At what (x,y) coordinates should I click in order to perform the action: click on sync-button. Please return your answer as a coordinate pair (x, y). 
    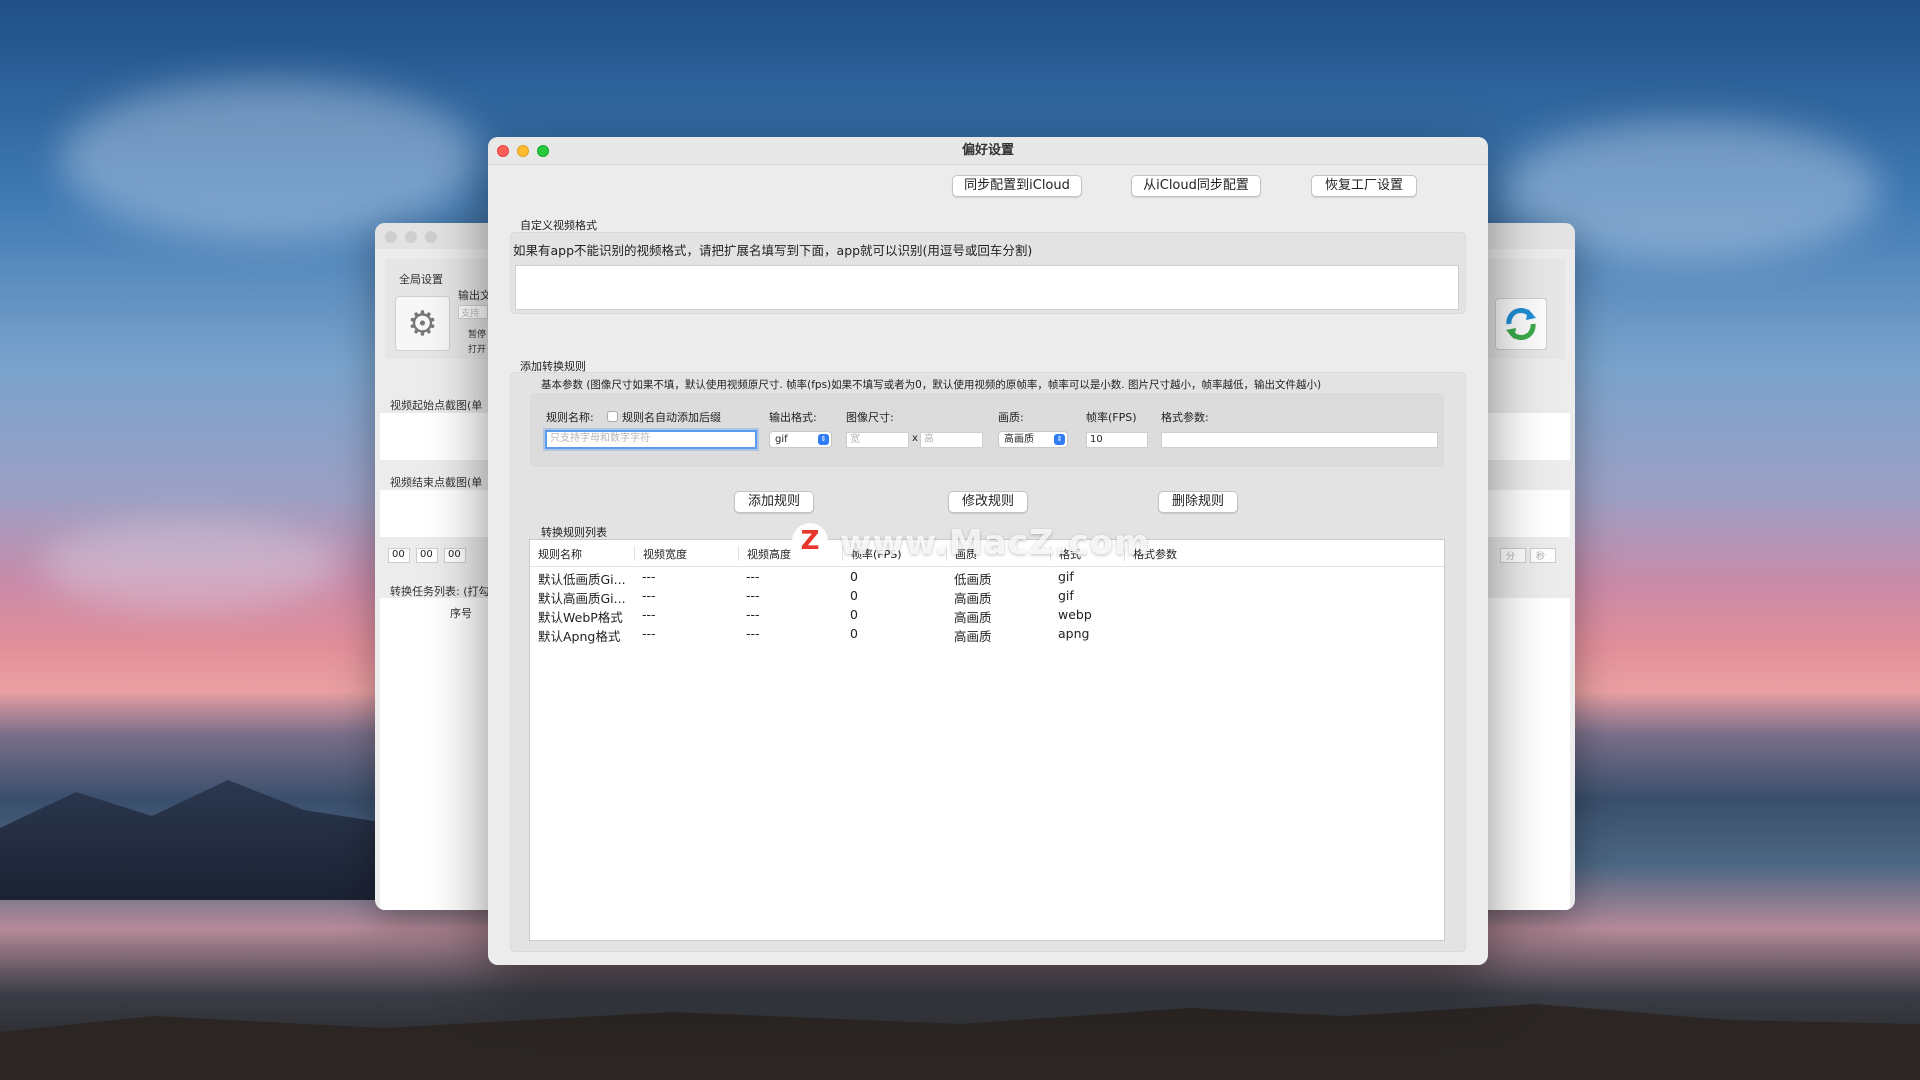
    Looking at the image, I should click on (1521, 324).